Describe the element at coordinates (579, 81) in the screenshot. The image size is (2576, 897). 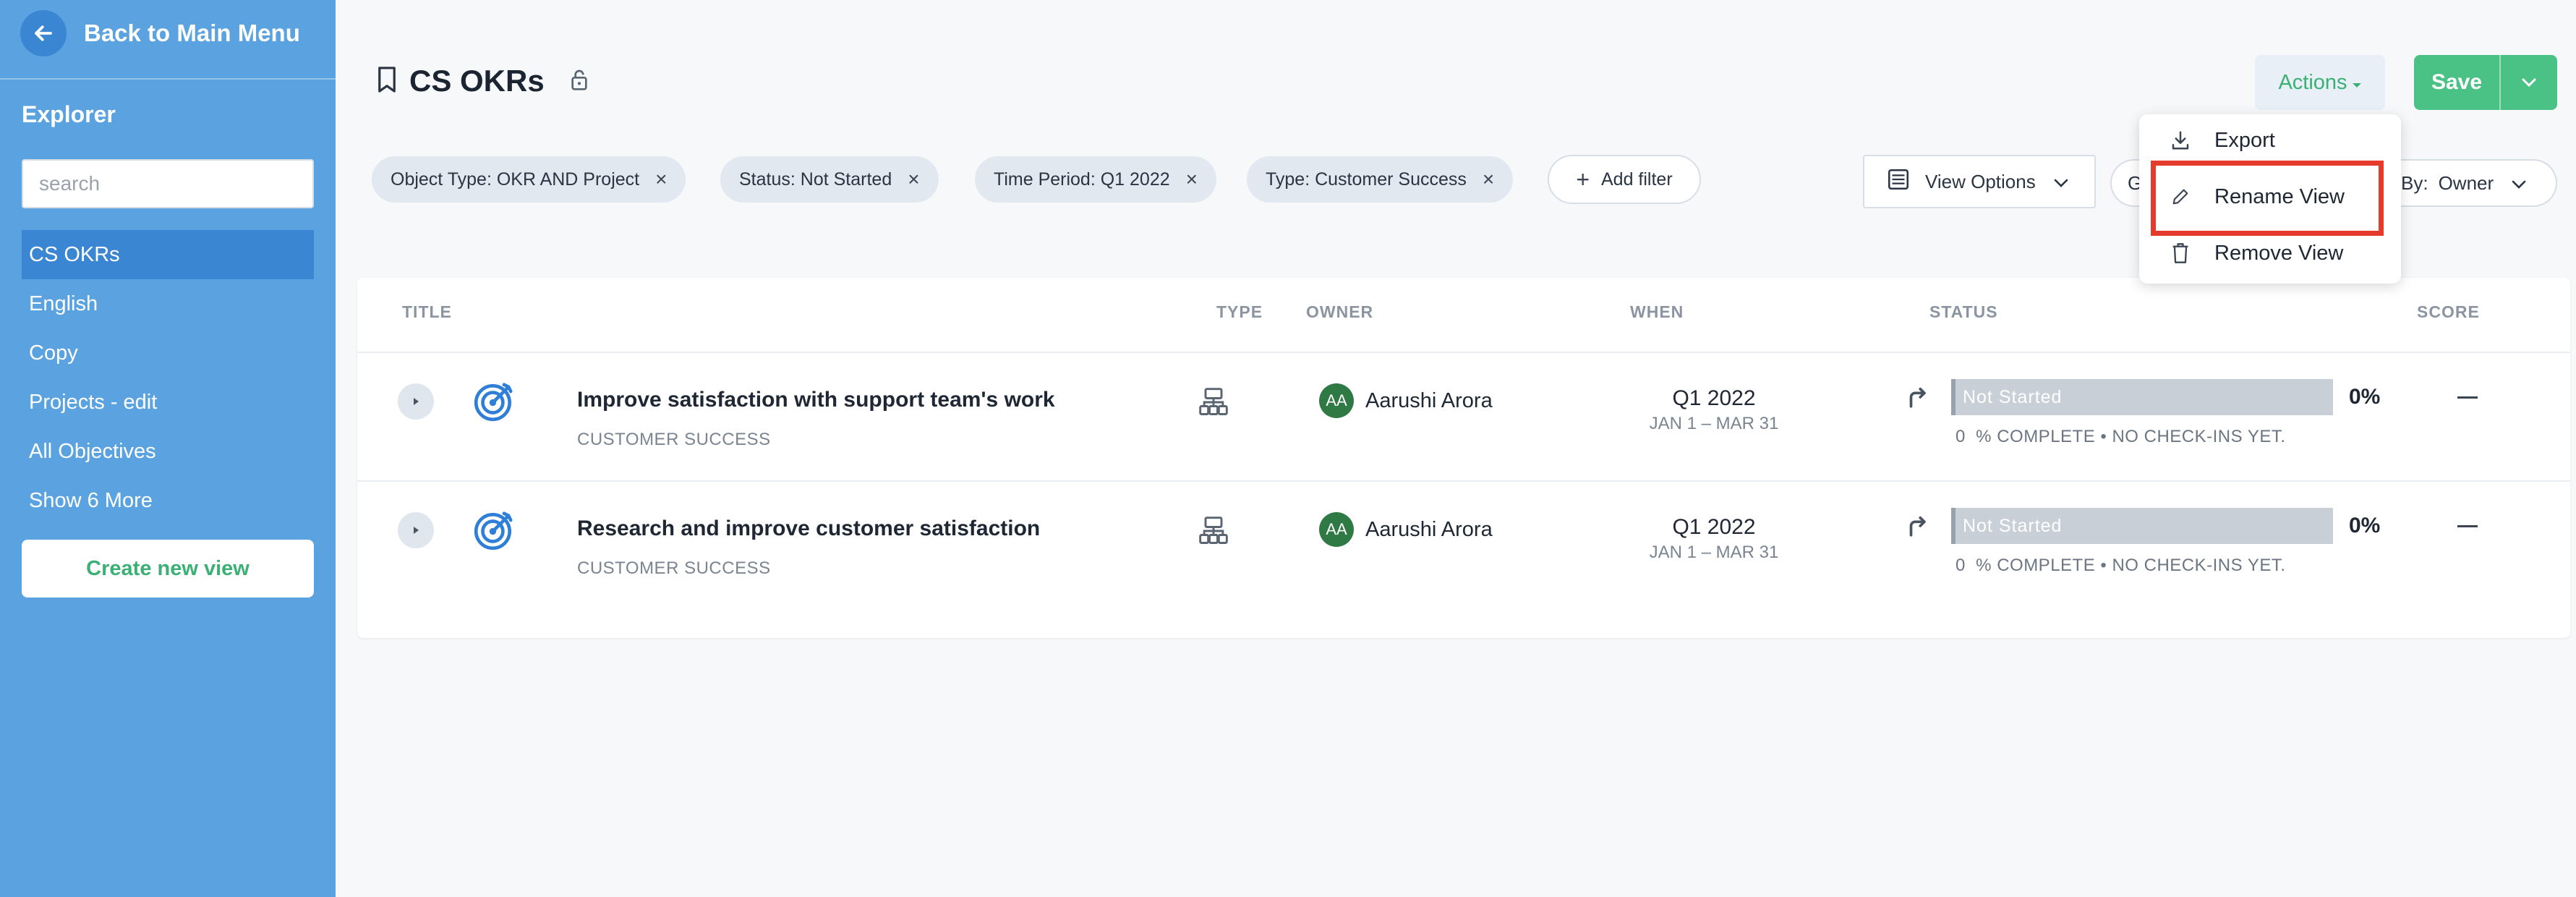
I see `lock-icon` at that location.